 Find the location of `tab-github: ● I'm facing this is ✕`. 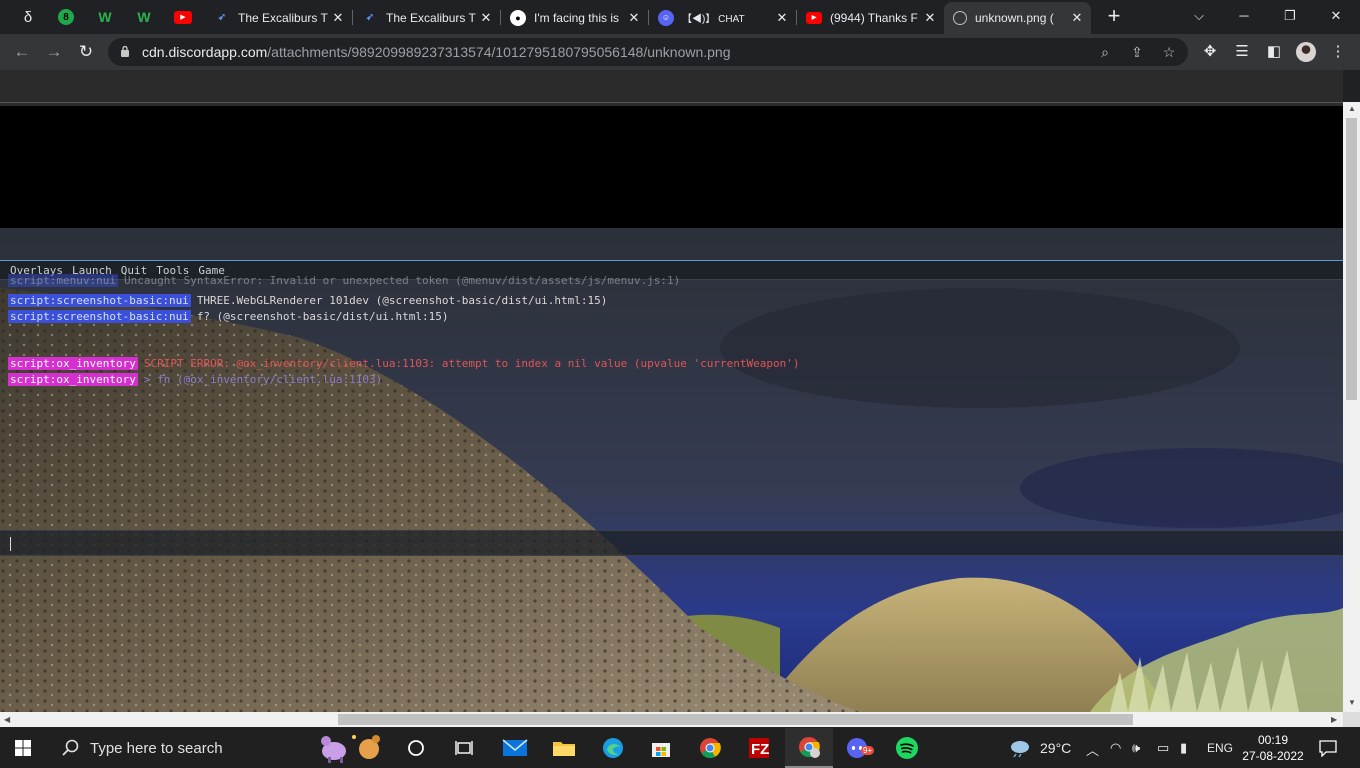

tab-github: ● I'm facing this is ✕ is located at coordinates (574, 17).